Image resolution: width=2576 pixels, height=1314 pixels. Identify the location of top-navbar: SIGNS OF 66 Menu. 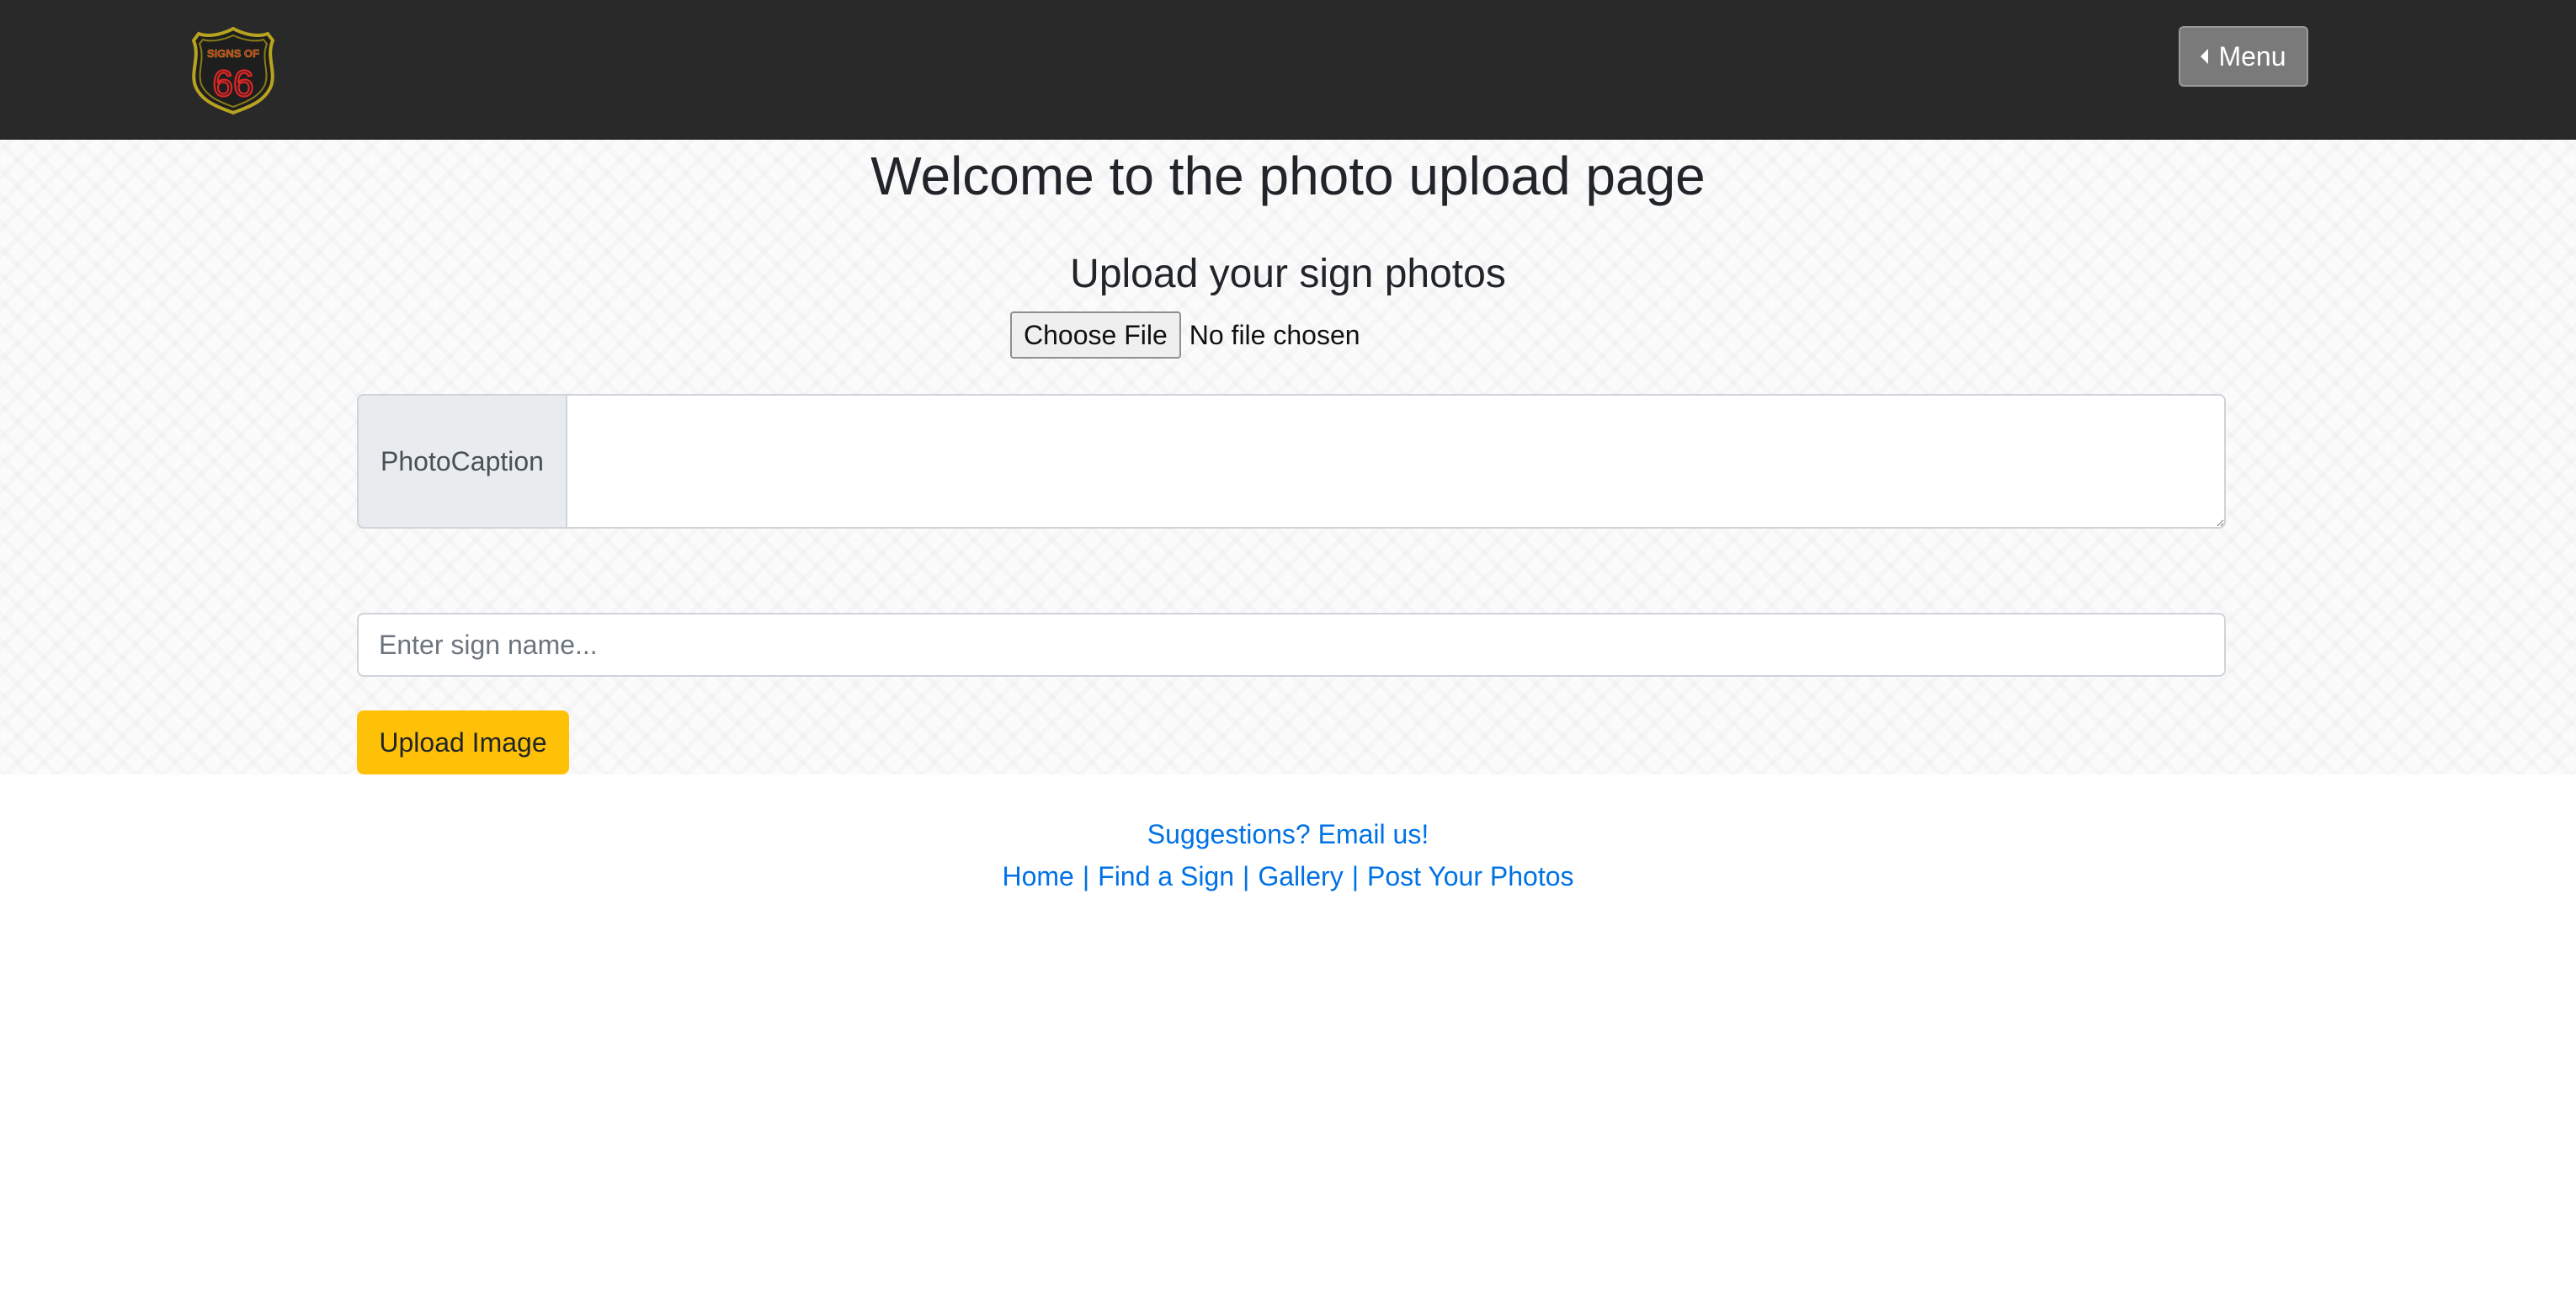
(1288, 70).